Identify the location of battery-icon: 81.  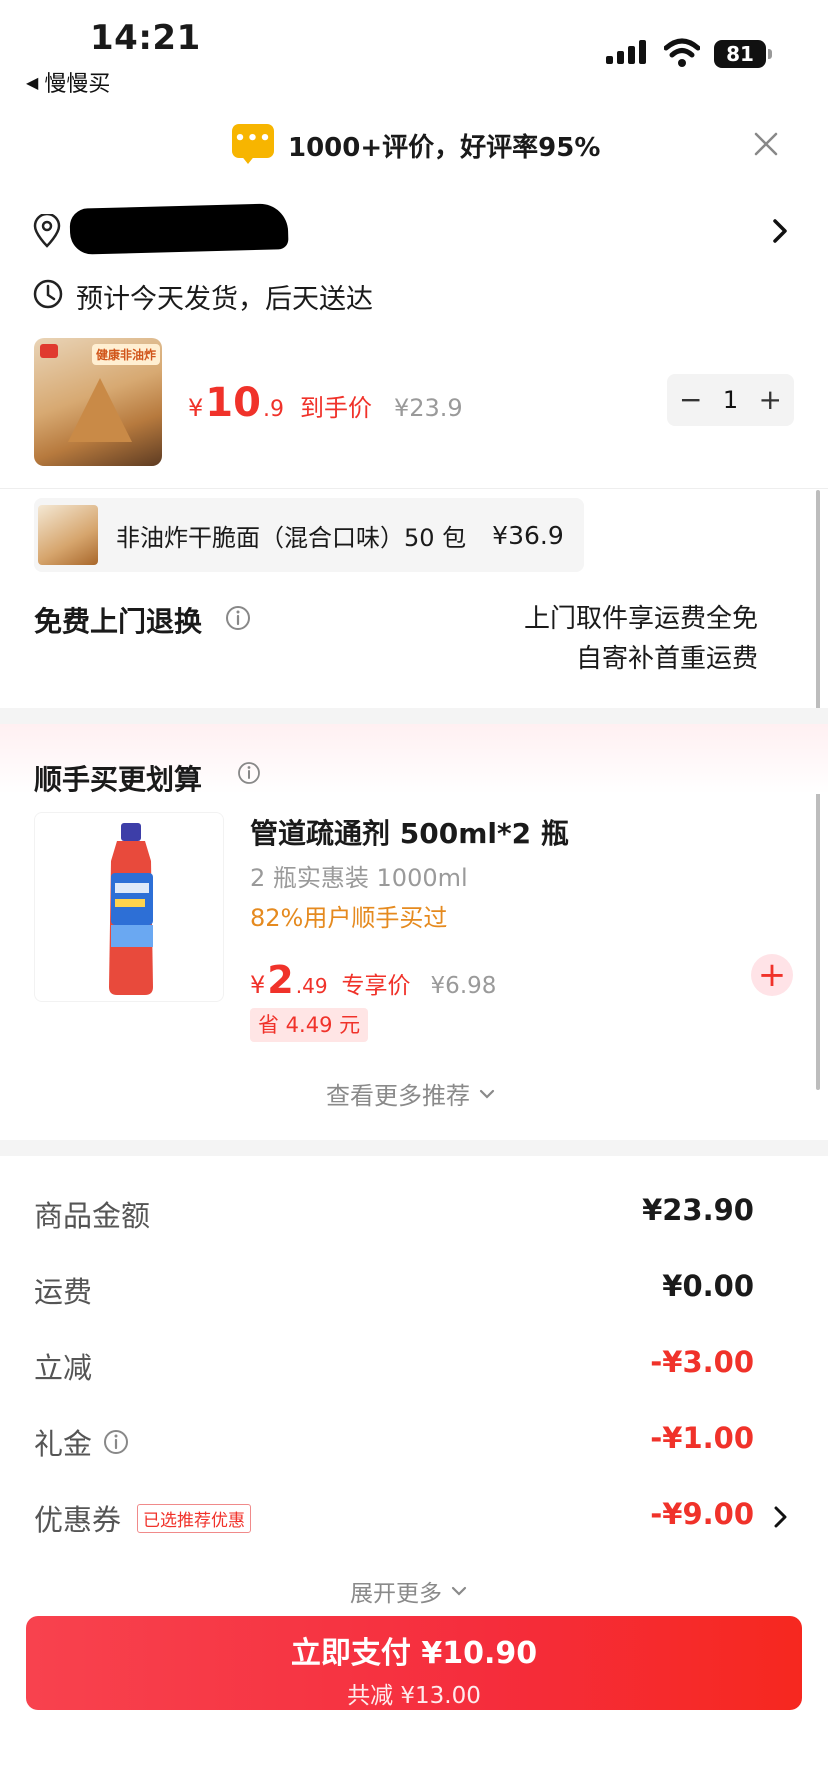
(743, 54).